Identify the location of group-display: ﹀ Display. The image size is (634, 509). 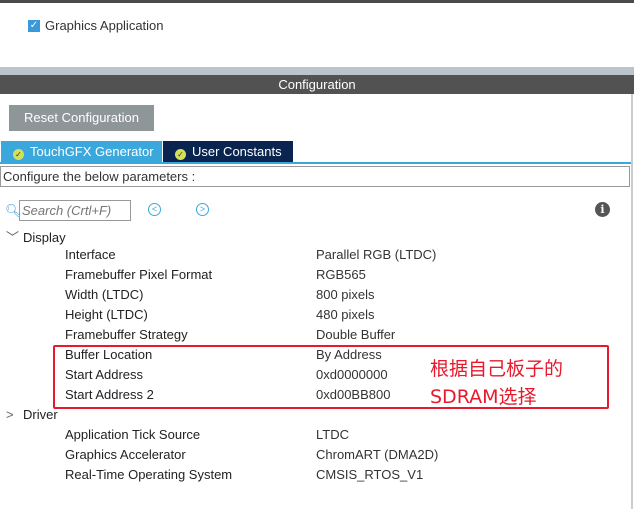
(36, 236).